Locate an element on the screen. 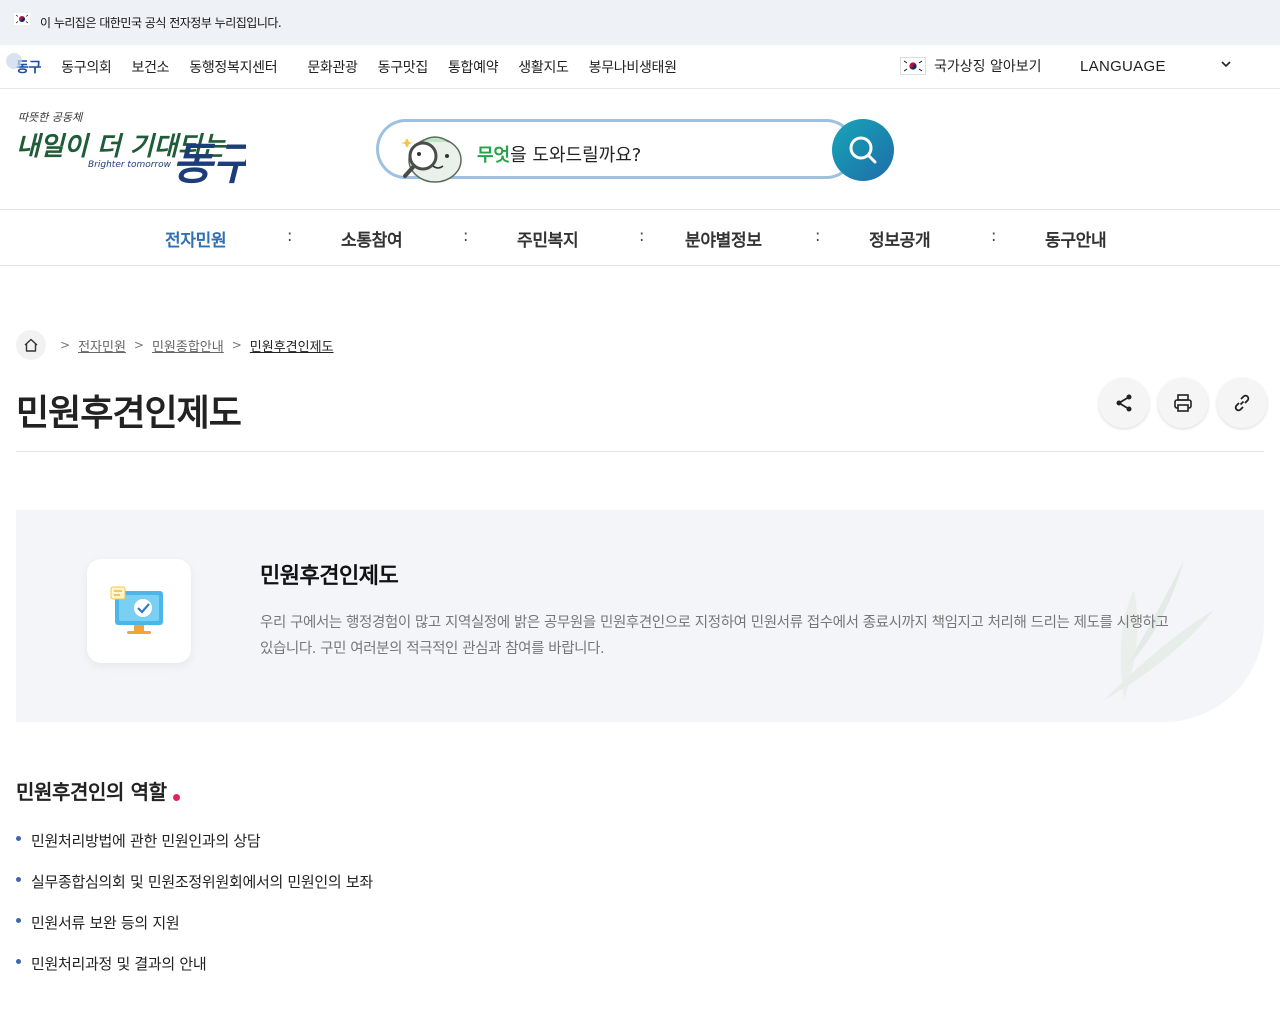 This screenshot has height=1024, width=1280. language-select: LANGUAGE is located at coordinates (1123, 66).